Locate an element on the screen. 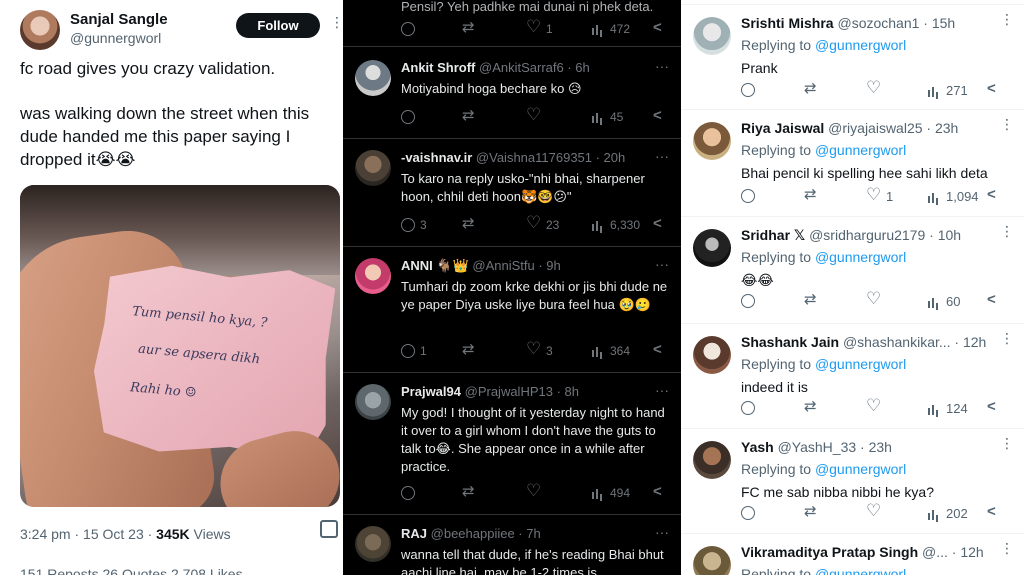  reply-author-name: Srishti Mishra is located at coordinates (787, 23).